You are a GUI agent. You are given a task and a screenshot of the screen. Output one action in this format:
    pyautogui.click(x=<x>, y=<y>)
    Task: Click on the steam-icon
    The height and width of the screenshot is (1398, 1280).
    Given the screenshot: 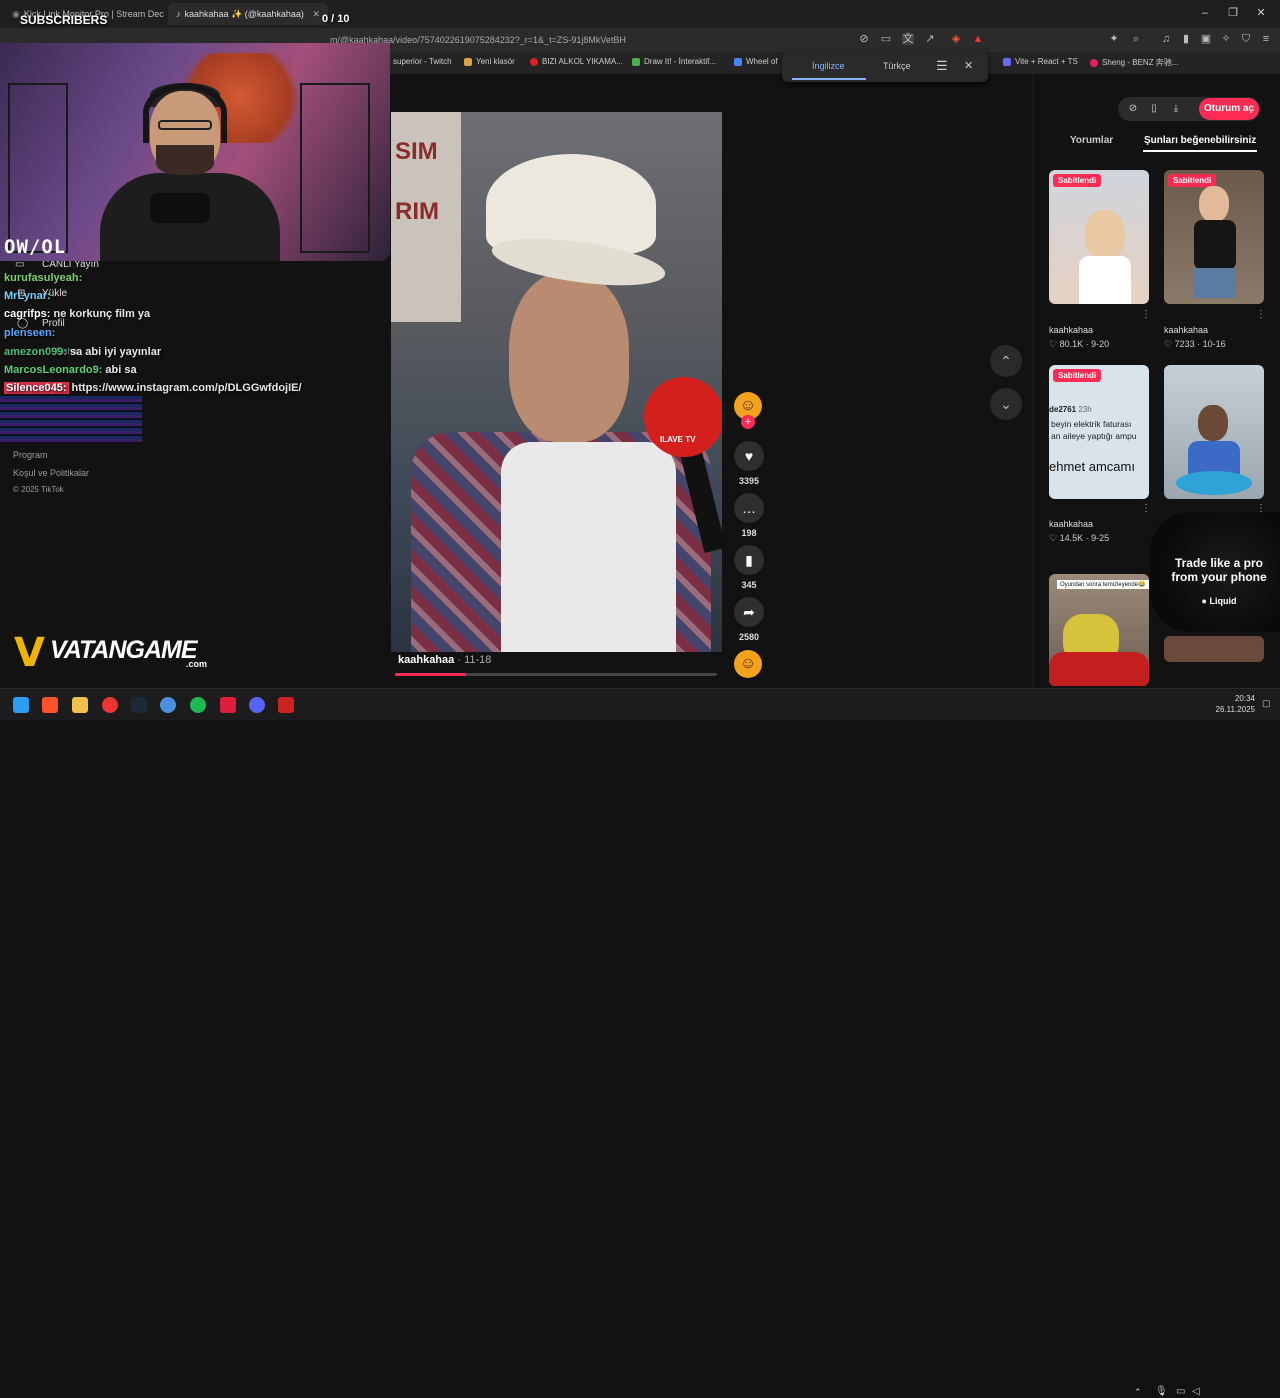 What is the action you would take?
    pyautogui.click(x=139, y=705)
    